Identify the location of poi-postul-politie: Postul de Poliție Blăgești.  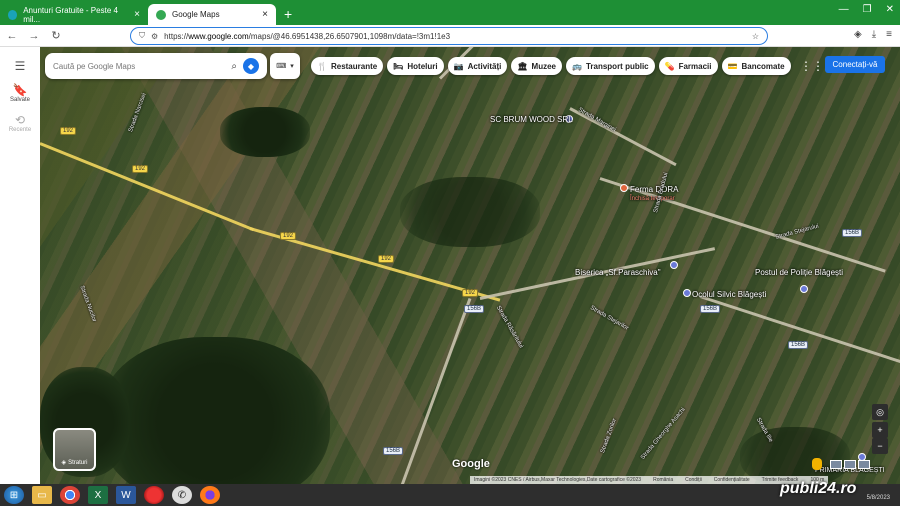
(799, 272).